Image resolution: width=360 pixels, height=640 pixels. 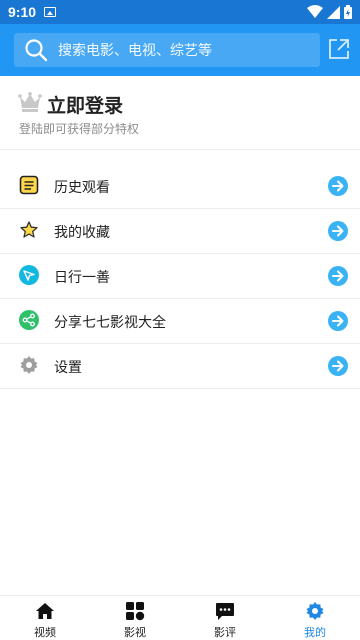 I want to click on menu-label: 分享七七影视大全, so click(x=110, y=323).